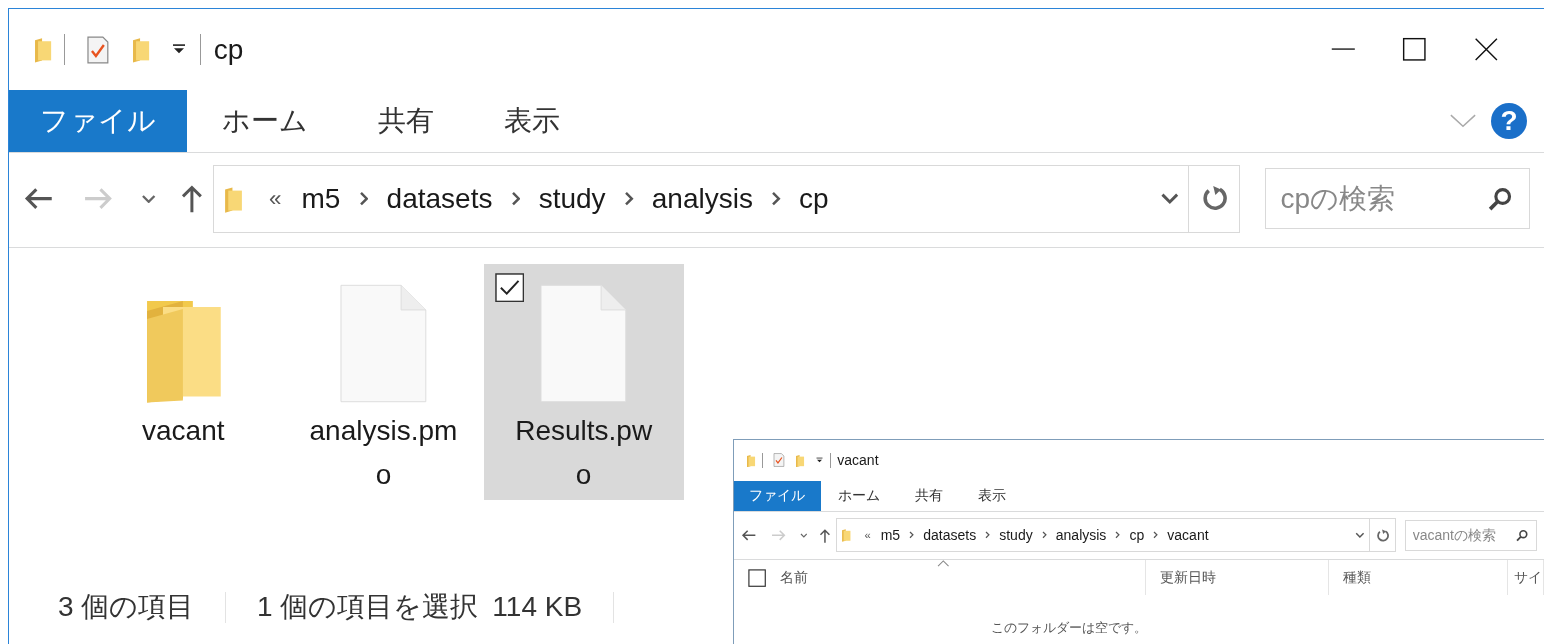 This screenshot has height=644, width=1544. What do you see at coordinates (583, 382) in the screenshot?
I see `file-item: Results.pwo` at bounding box center [583, 382].